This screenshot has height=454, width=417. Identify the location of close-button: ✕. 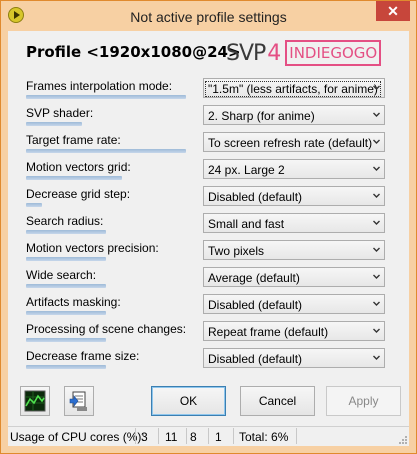
(393, 11).